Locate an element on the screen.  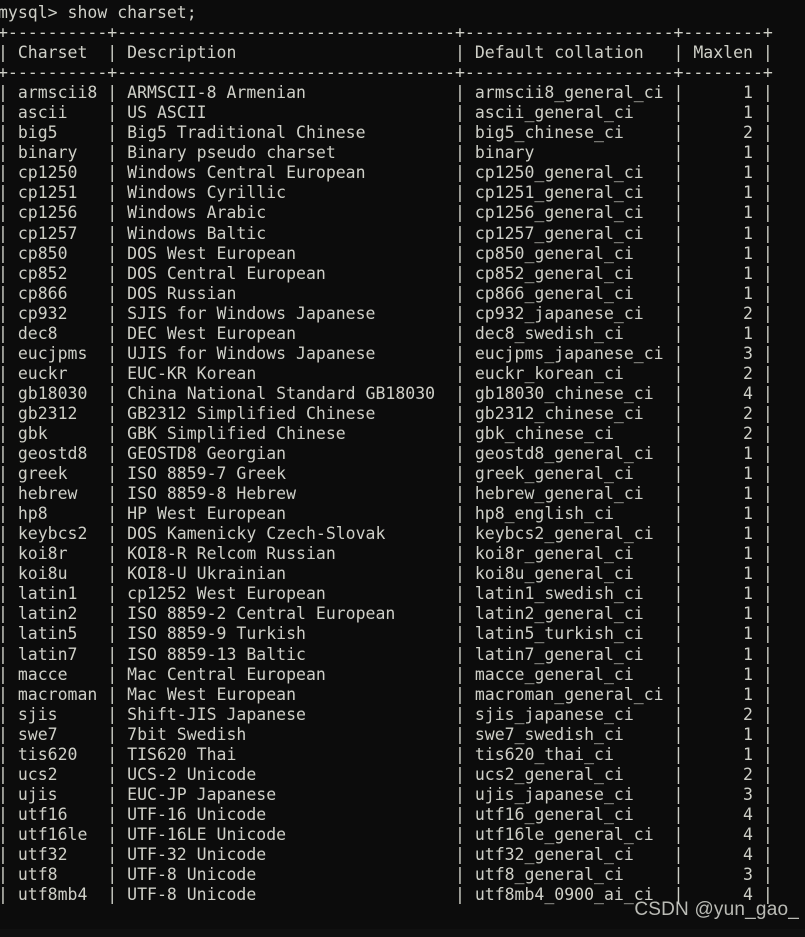
csdn-watermark: CSDN @yun_gao_ is located at coordinates (716, 909).